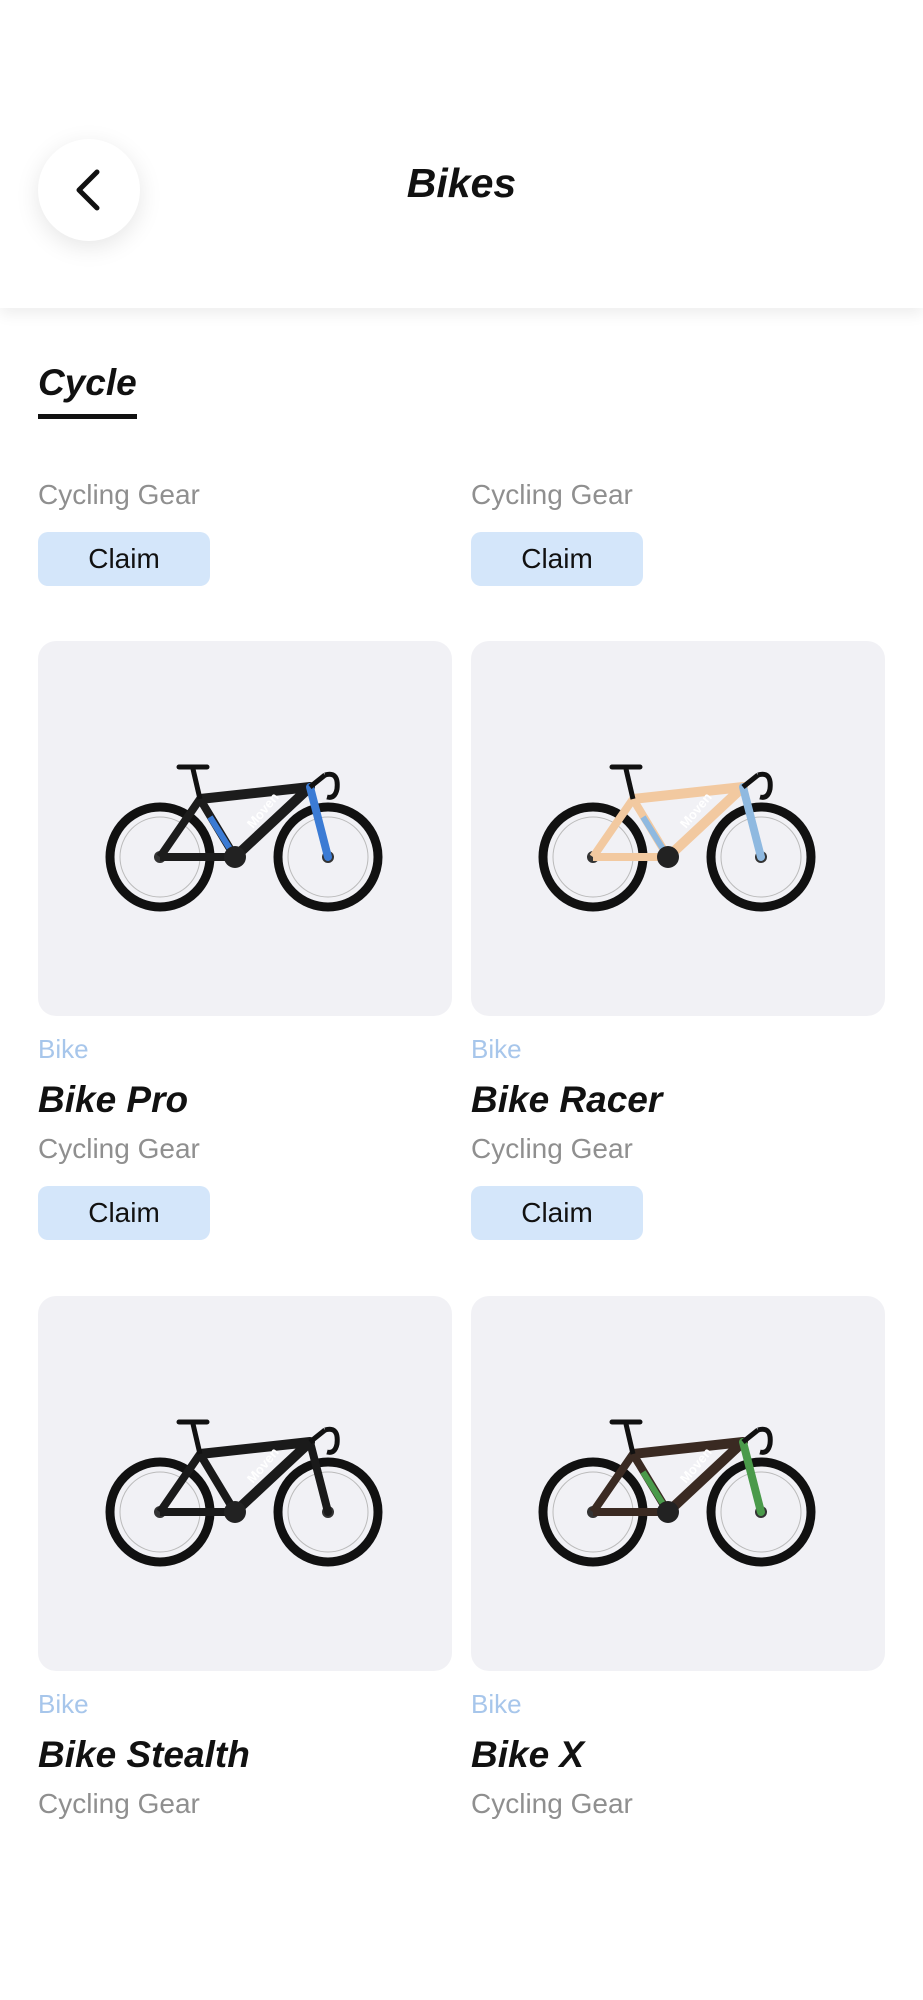 This screenshot has height=2000, width=923. Describe the element at coordinates (144, 1754) in the screenshot. I see `product-name: Bike Stealth` at that location.